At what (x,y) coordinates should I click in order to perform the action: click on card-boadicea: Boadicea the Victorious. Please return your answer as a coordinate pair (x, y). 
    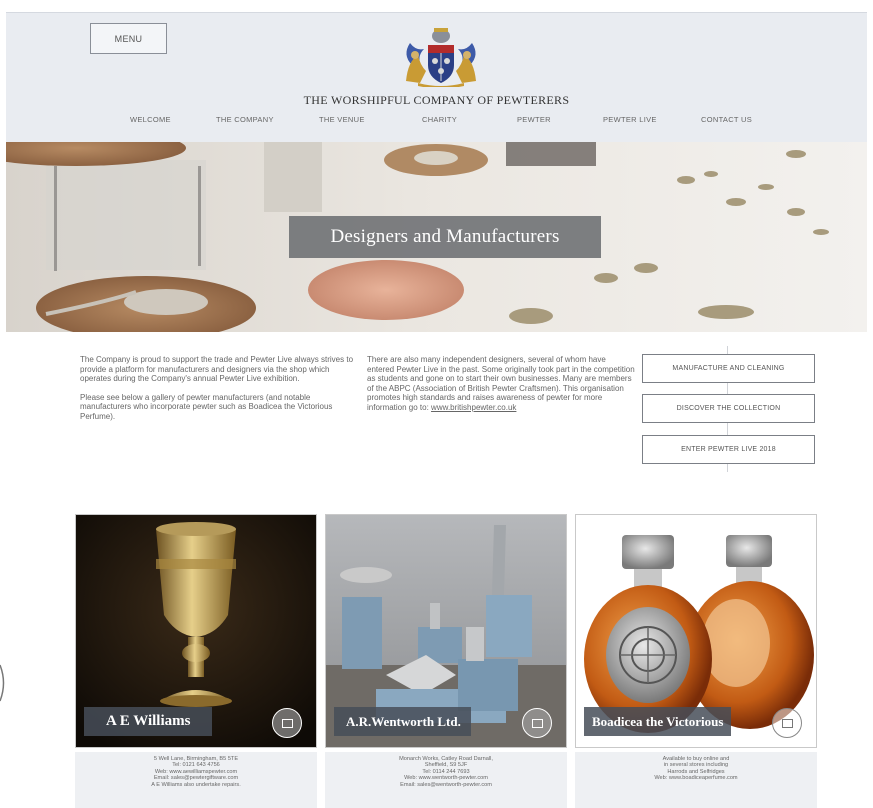
    Looking at the image, I should click on (696, 631).